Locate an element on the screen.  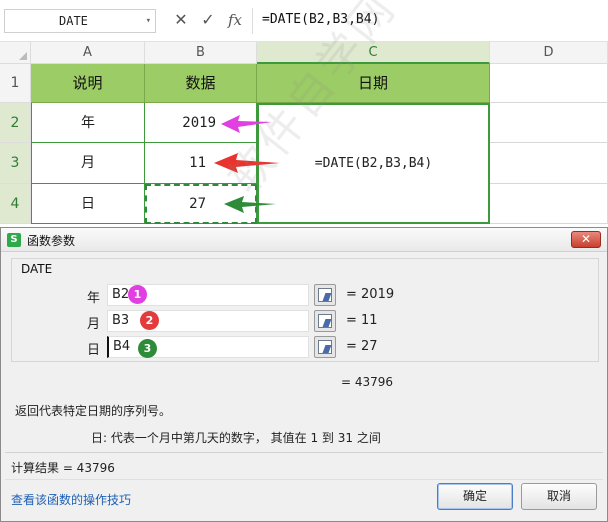
cancel-button: 取消 is located at coordinates (559, 496).